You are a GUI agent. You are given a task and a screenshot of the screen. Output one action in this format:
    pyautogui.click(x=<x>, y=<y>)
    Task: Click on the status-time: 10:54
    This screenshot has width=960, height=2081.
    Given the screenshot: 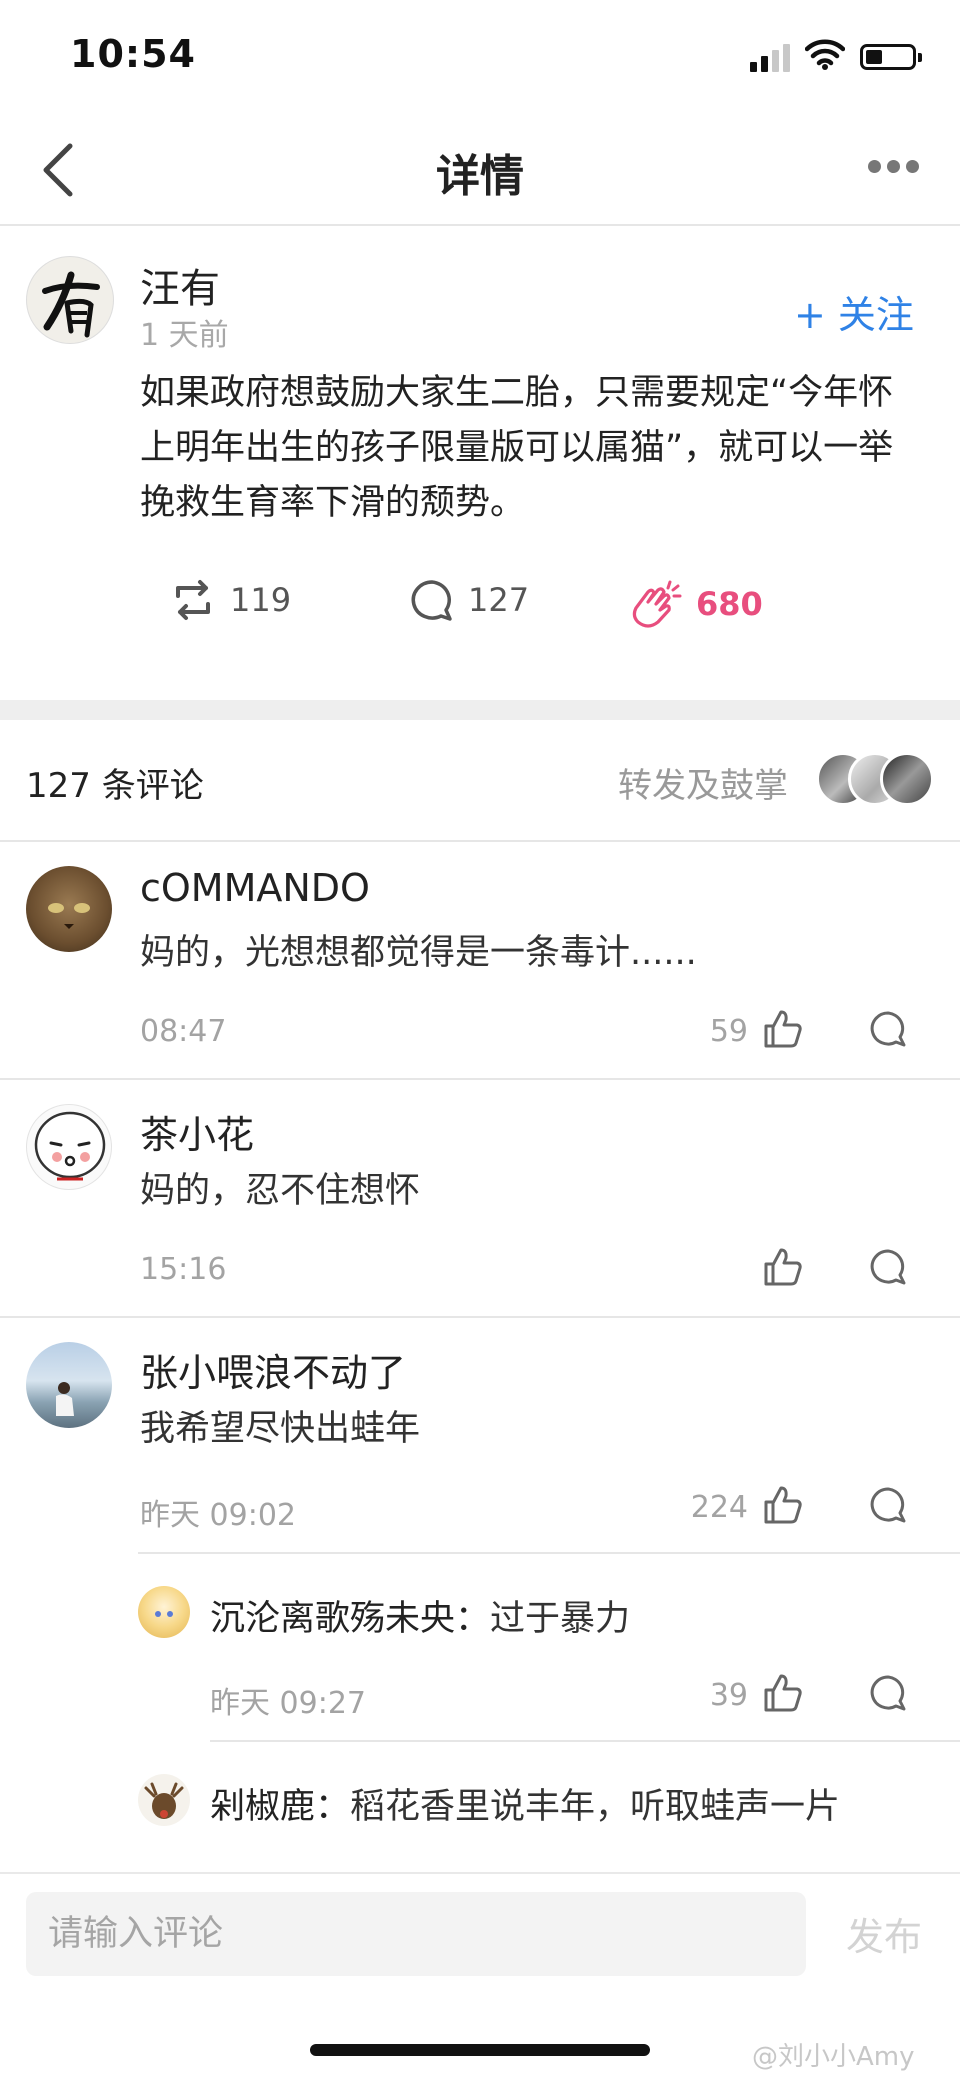 What is the action you would take?
    pyautogui.click(x=133, y=54)
    